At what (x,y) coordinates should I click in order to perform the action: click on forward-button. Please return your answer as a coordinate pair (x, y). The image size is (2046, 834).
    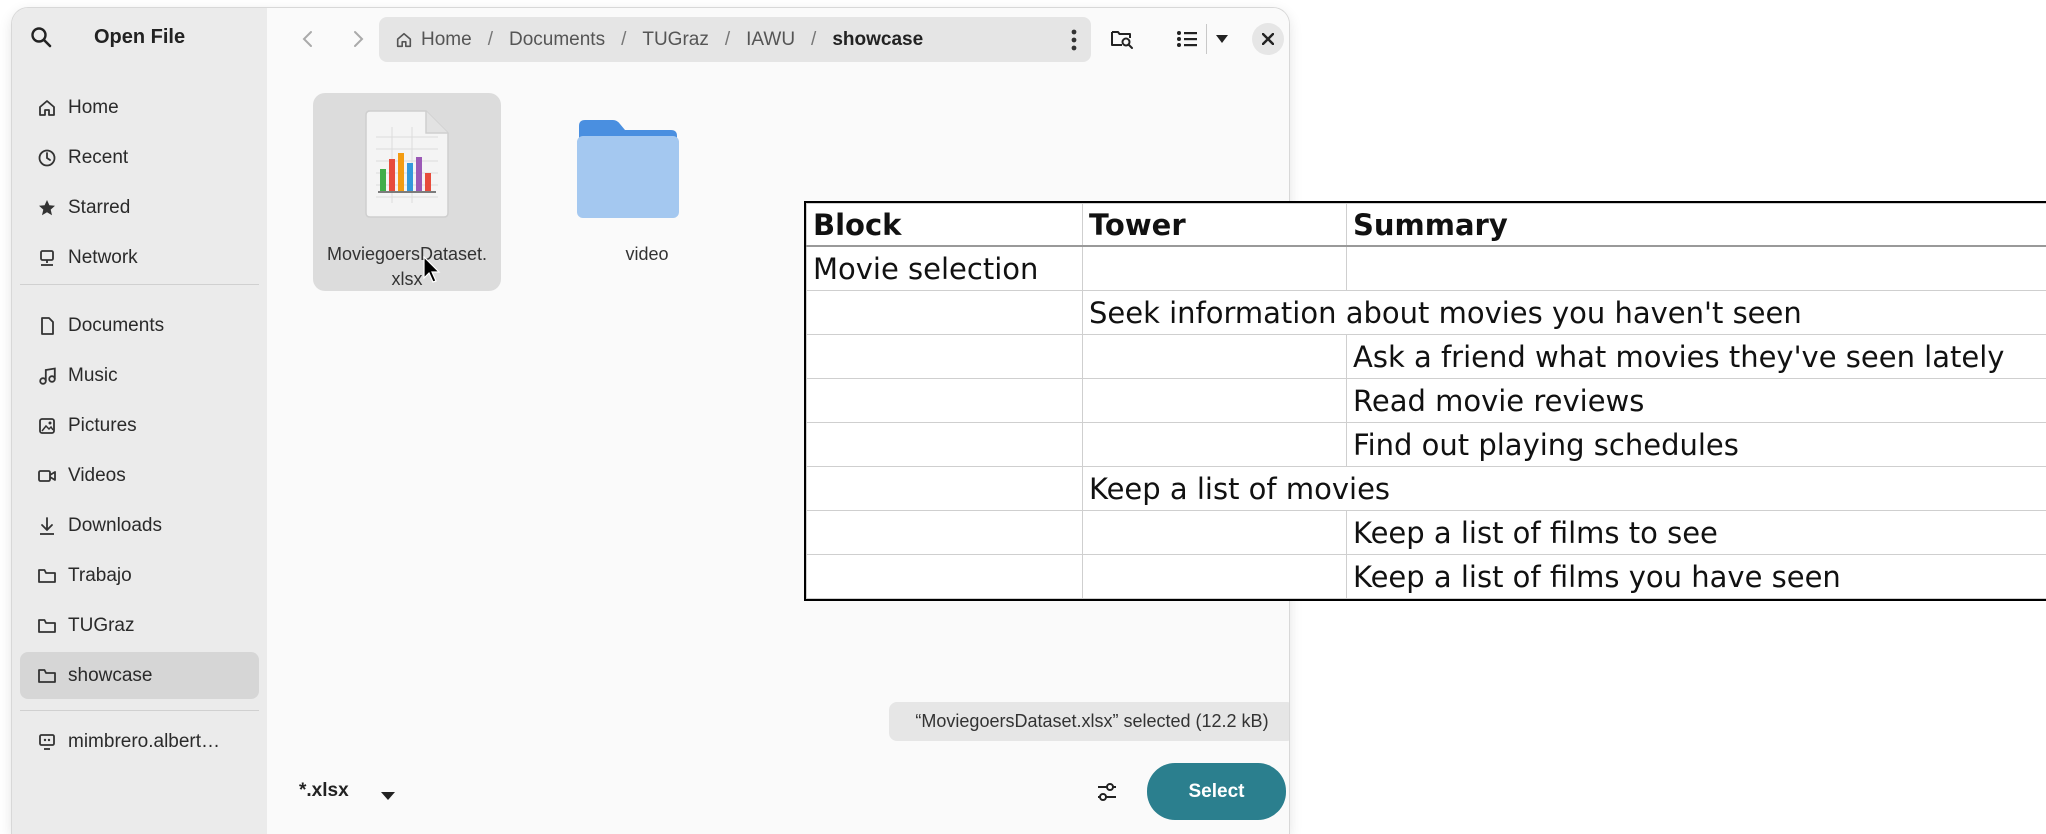
    Looking at the image, I should click on (358, 39).